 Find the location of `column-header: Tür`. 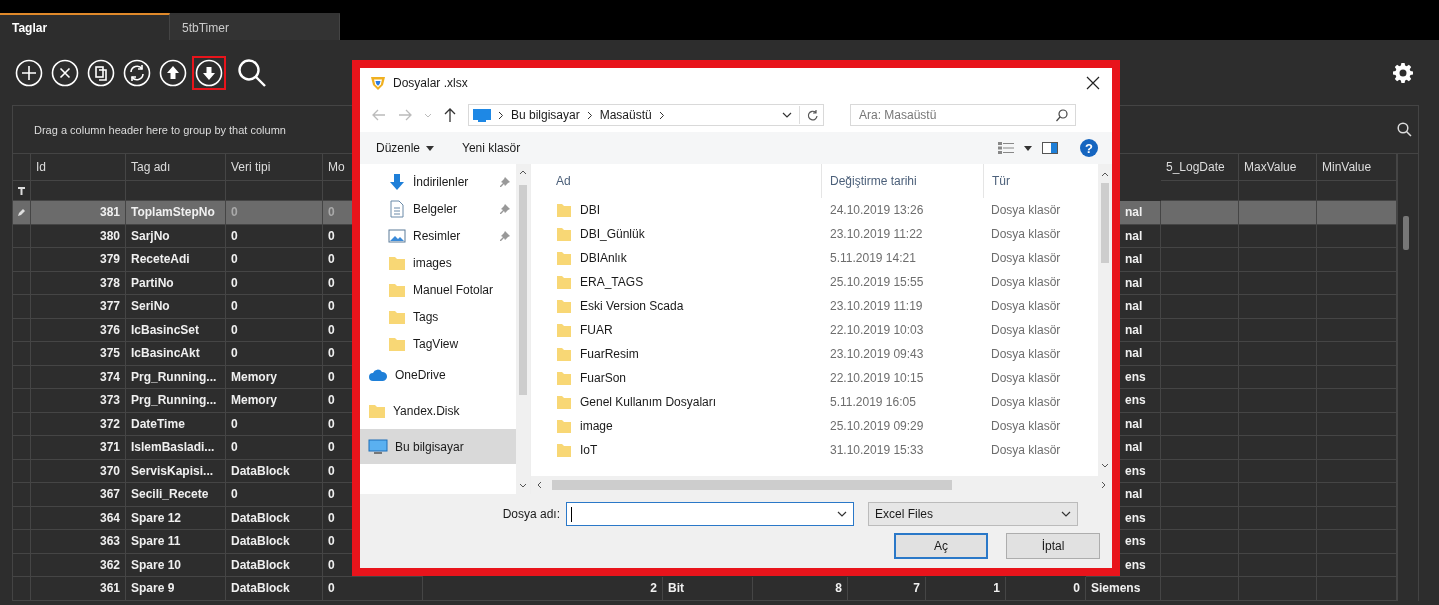

column-header: Tür is located at coordinates (1028, 181).